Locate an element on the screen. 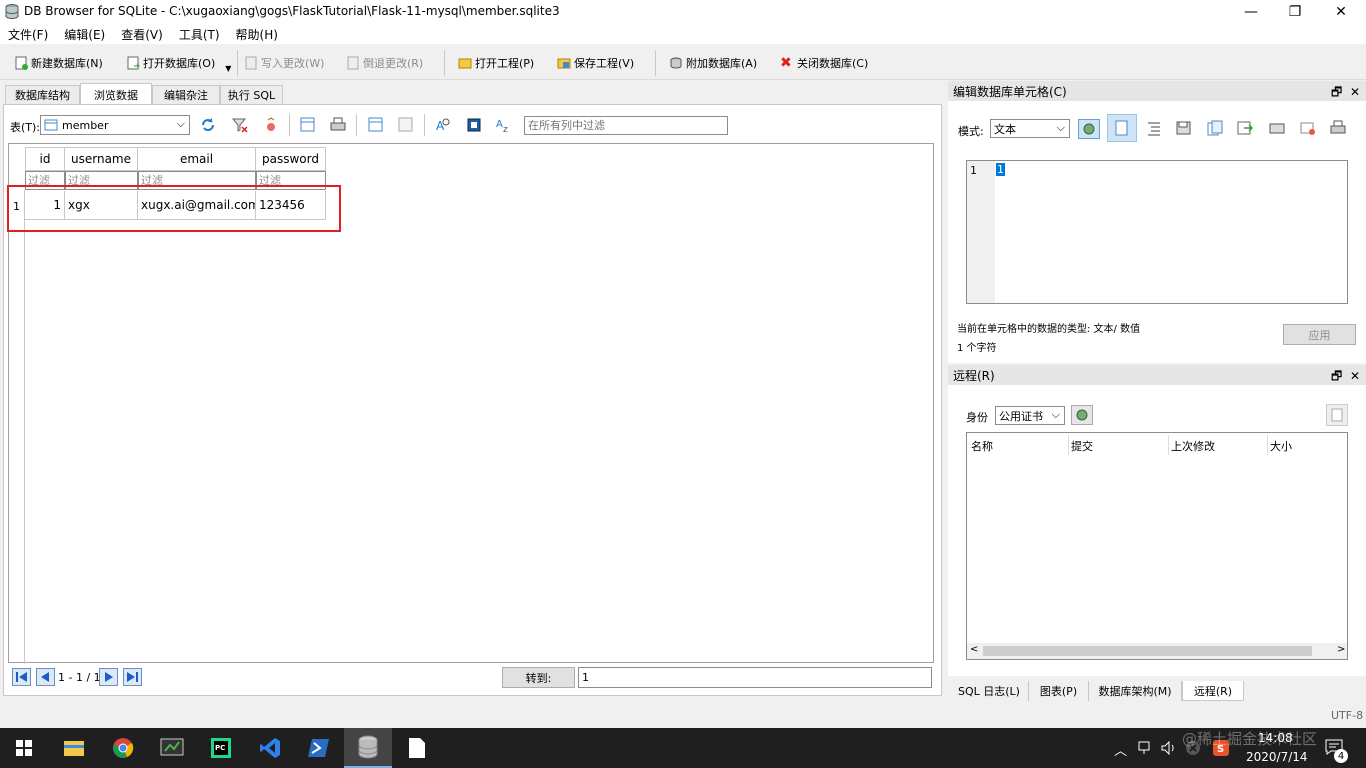 This screenshot has height=768, width=1366. tab-browse-data: 浏览数据 is located at coordinates (116, 94).